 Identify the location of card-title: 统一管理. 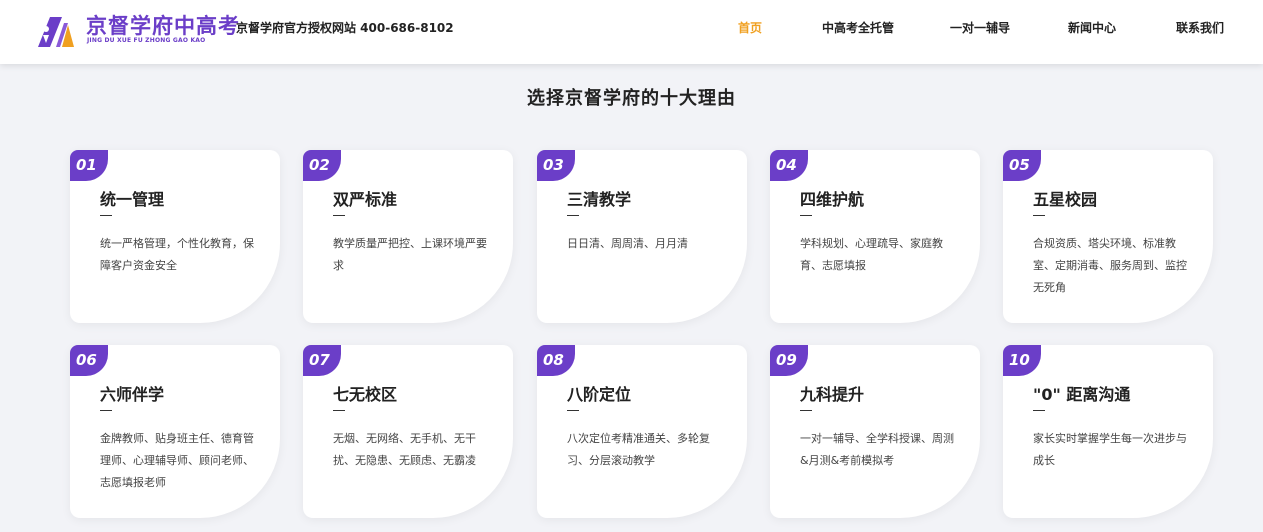
(132, 199).